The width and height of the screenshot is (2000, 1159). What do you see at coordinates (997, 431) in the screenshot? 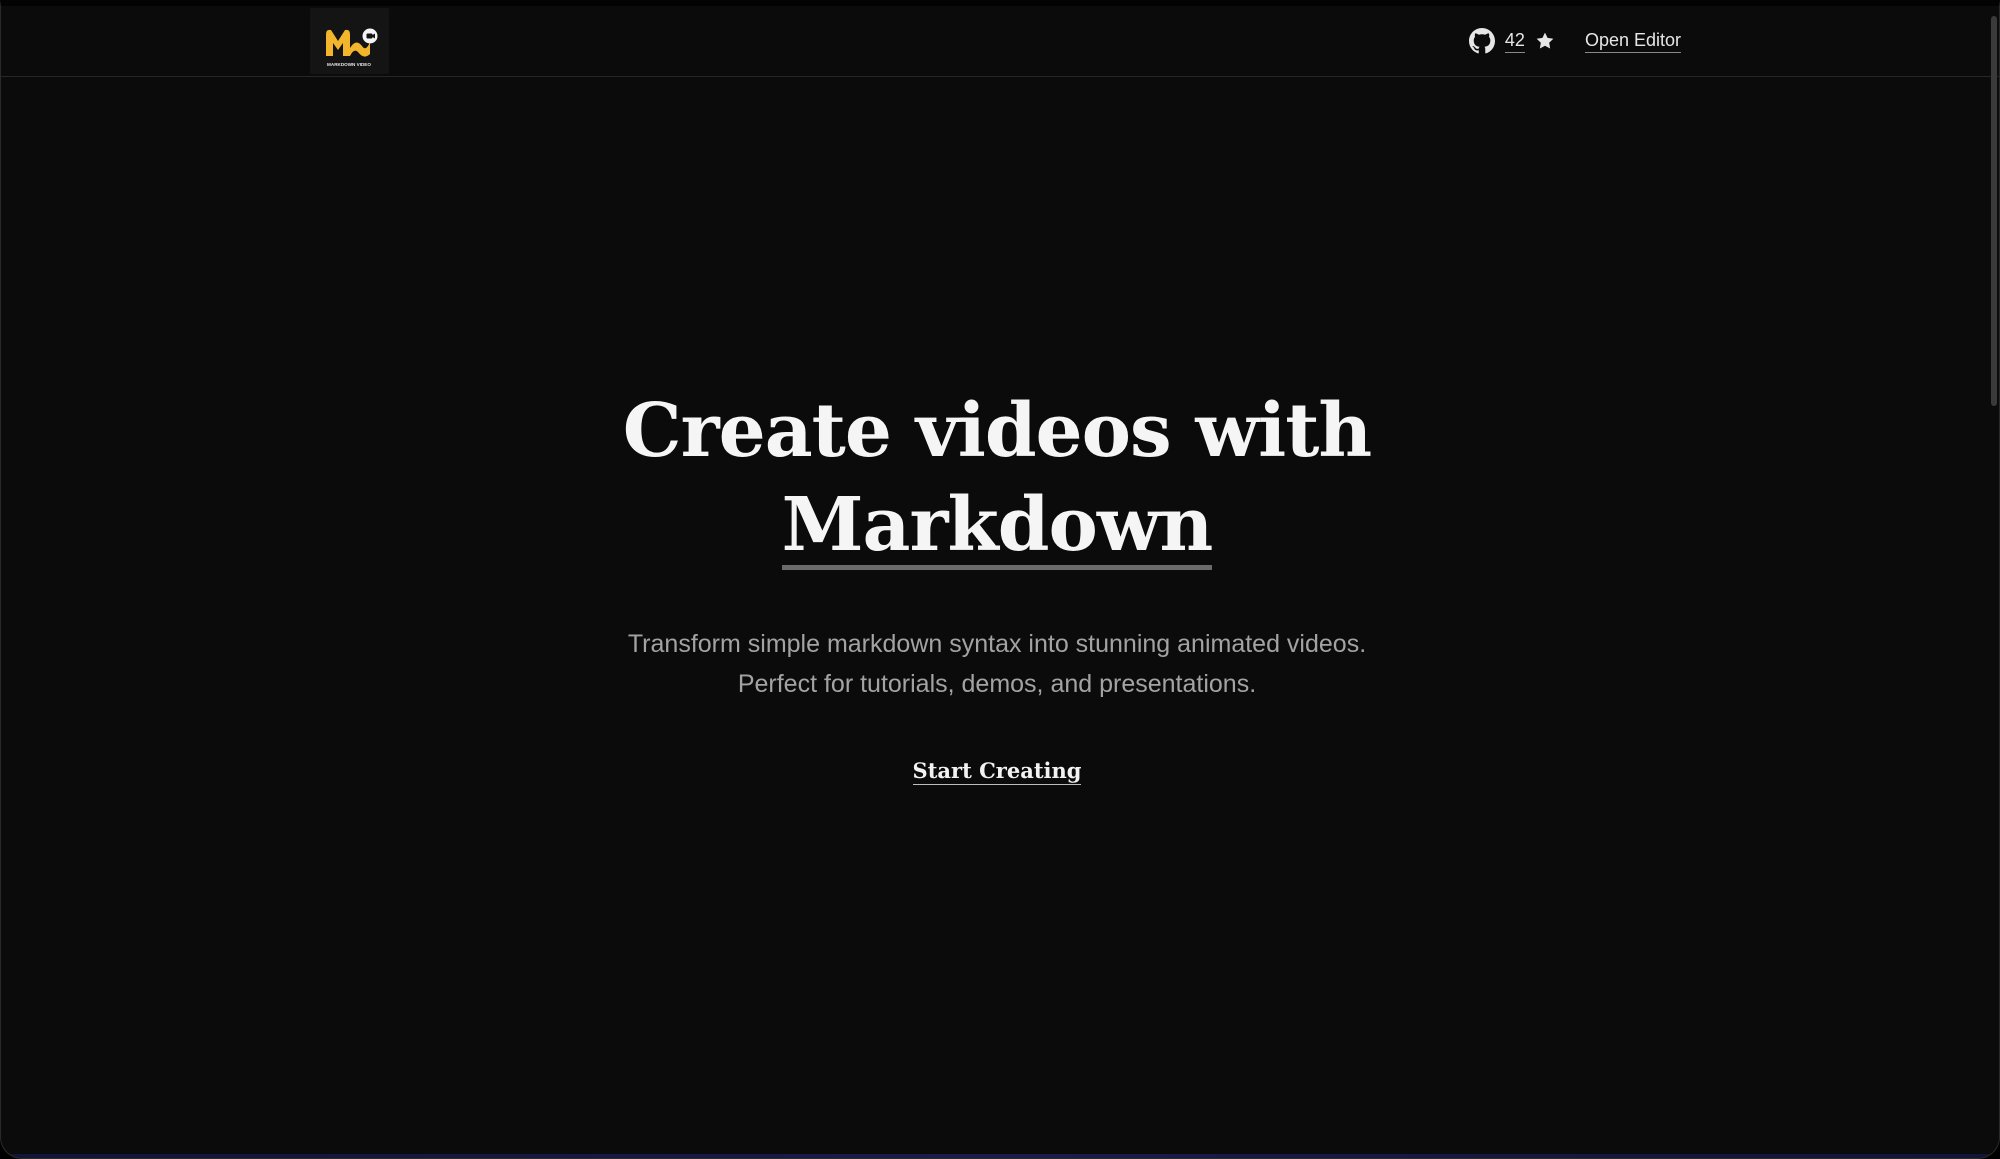
I see `headline-line-1: Create videos with` at bounding box center [997, 431].